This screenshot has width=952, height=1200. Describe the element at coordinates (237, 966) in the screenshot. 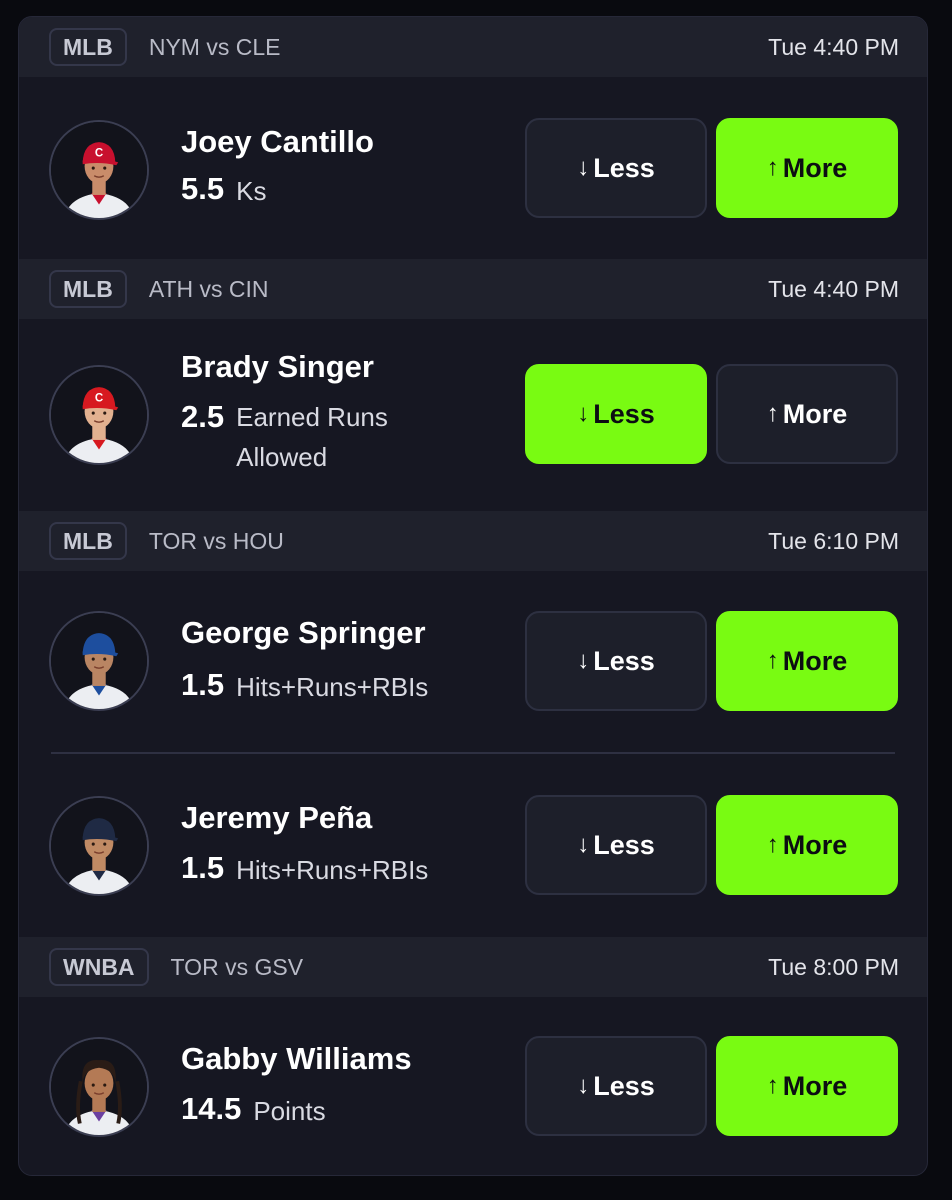

I see `matchup-label: TOR vs GSV` at that location.